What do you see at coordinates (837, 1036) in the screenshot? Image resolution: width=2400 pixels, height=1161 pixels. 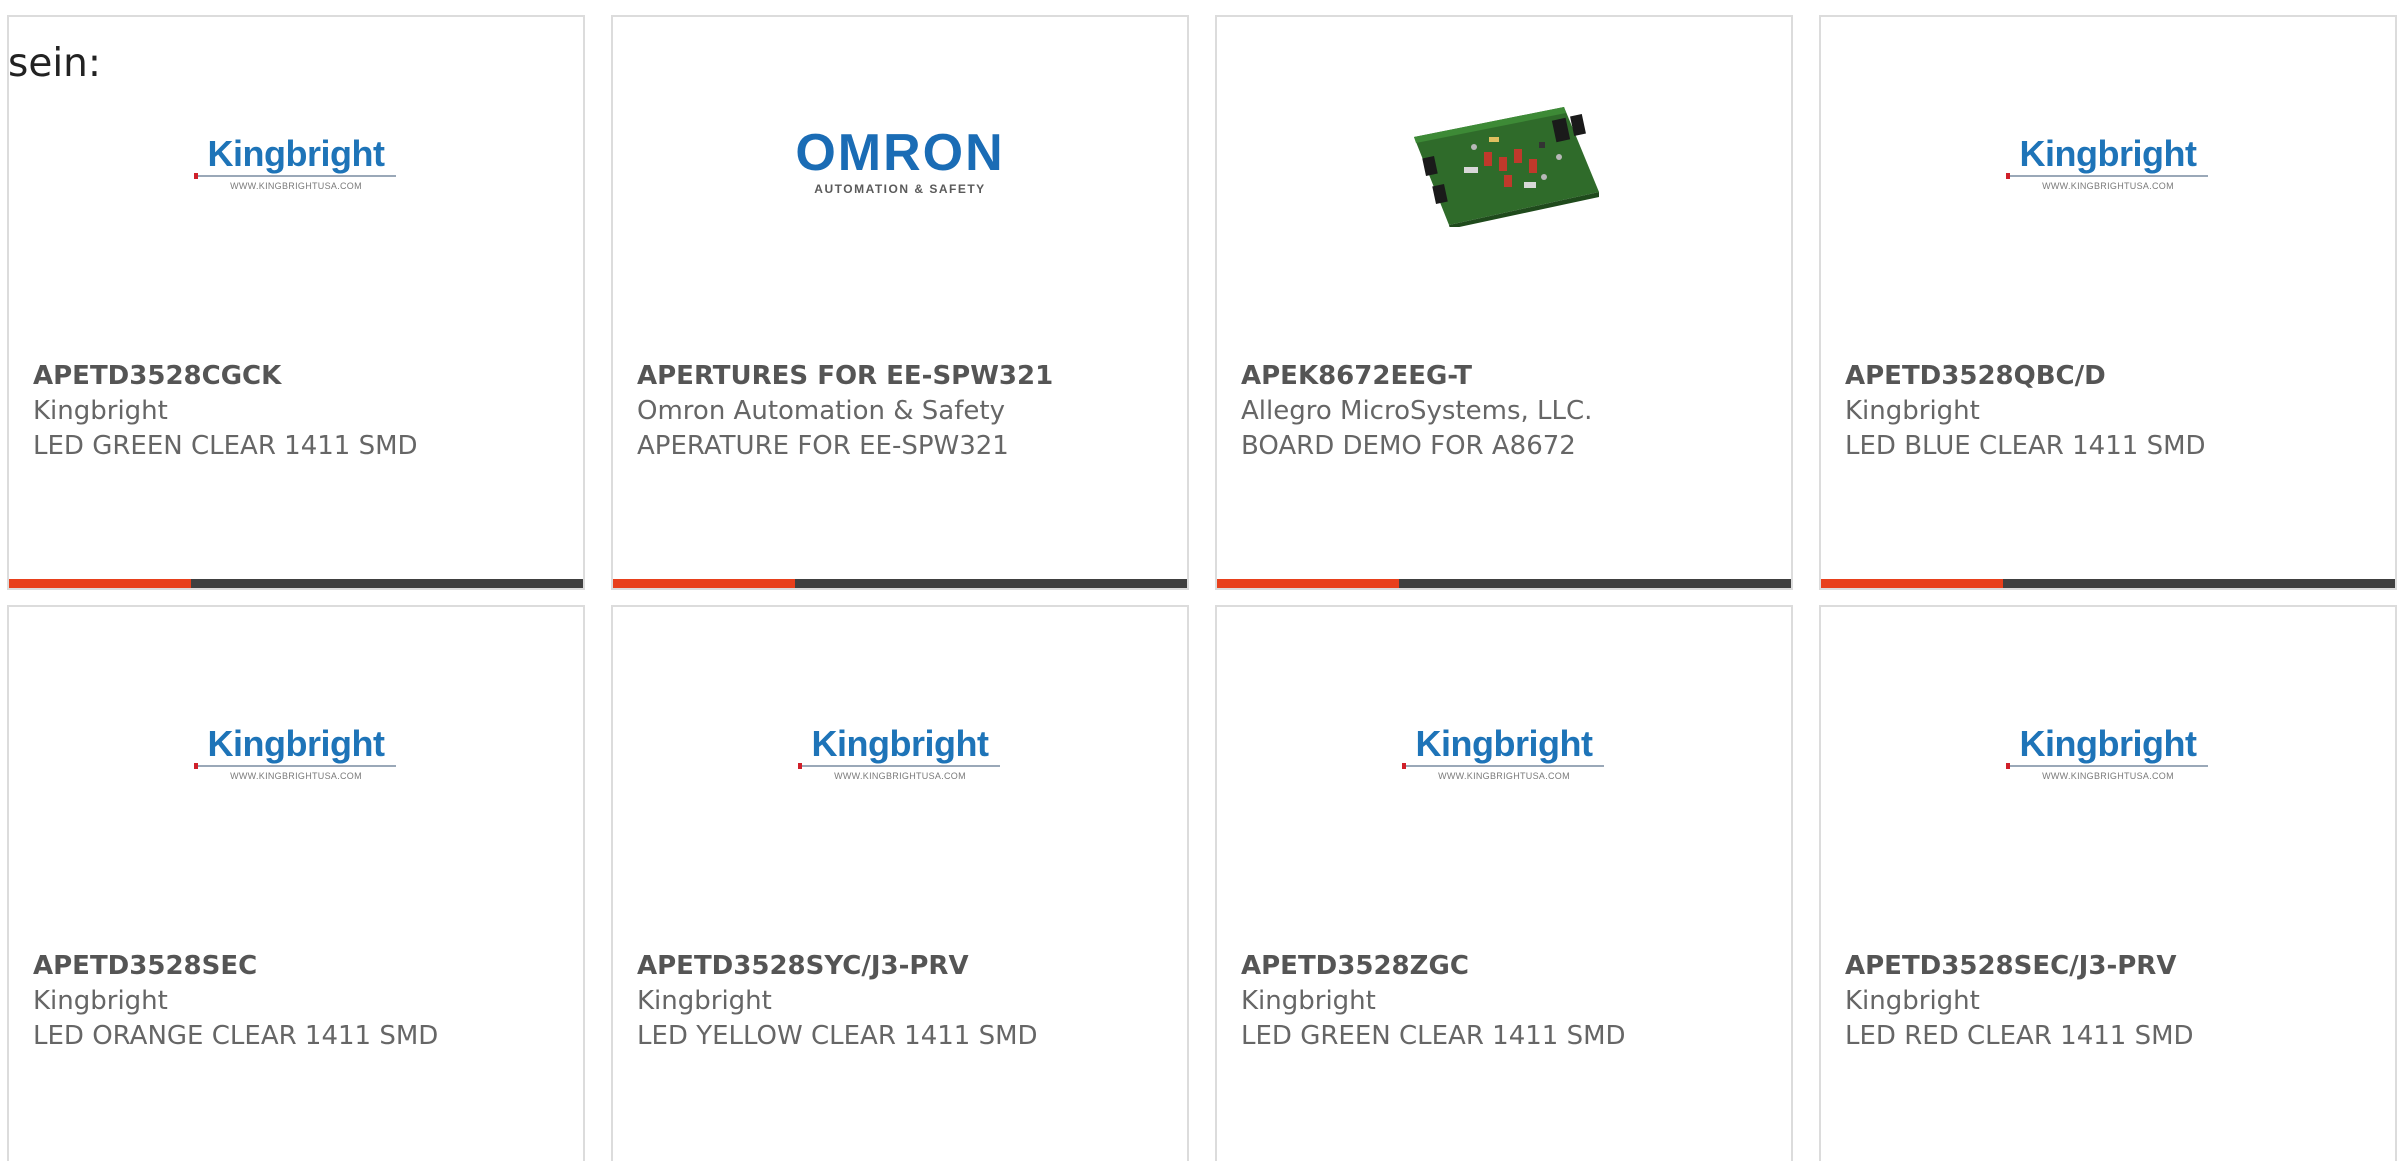 I see `product-description: LED YELLOW CLEAR 1411 SMD` at bounding box center [837, 1036].